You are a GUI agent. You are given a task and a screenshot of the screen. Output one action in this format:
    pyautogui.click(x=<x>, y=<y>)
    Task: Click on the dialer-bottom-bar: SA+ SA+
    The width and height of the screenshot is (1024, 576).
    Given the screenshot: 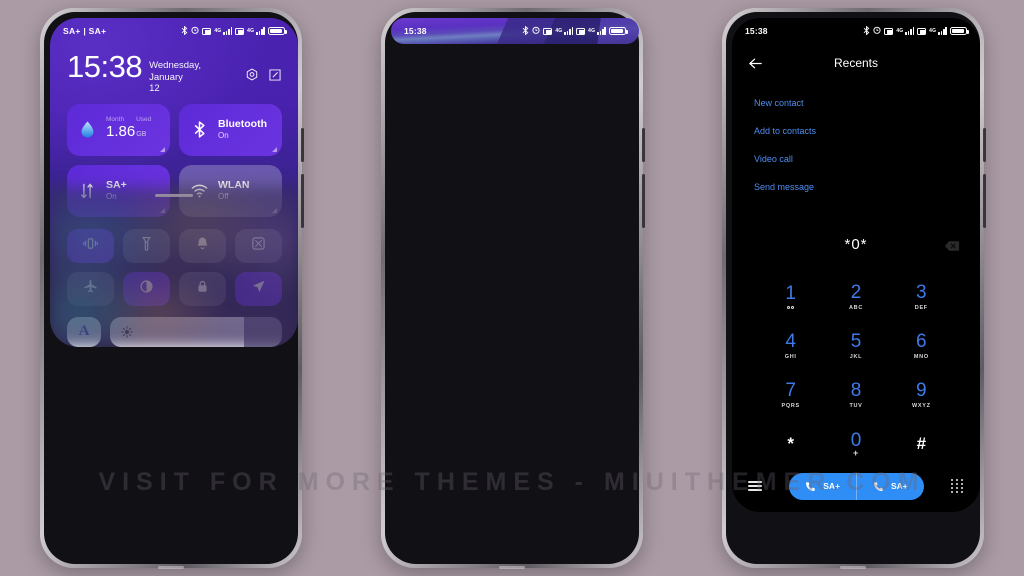 What is the action you would take?
    pyautogui.click(x=856, y=489)
    